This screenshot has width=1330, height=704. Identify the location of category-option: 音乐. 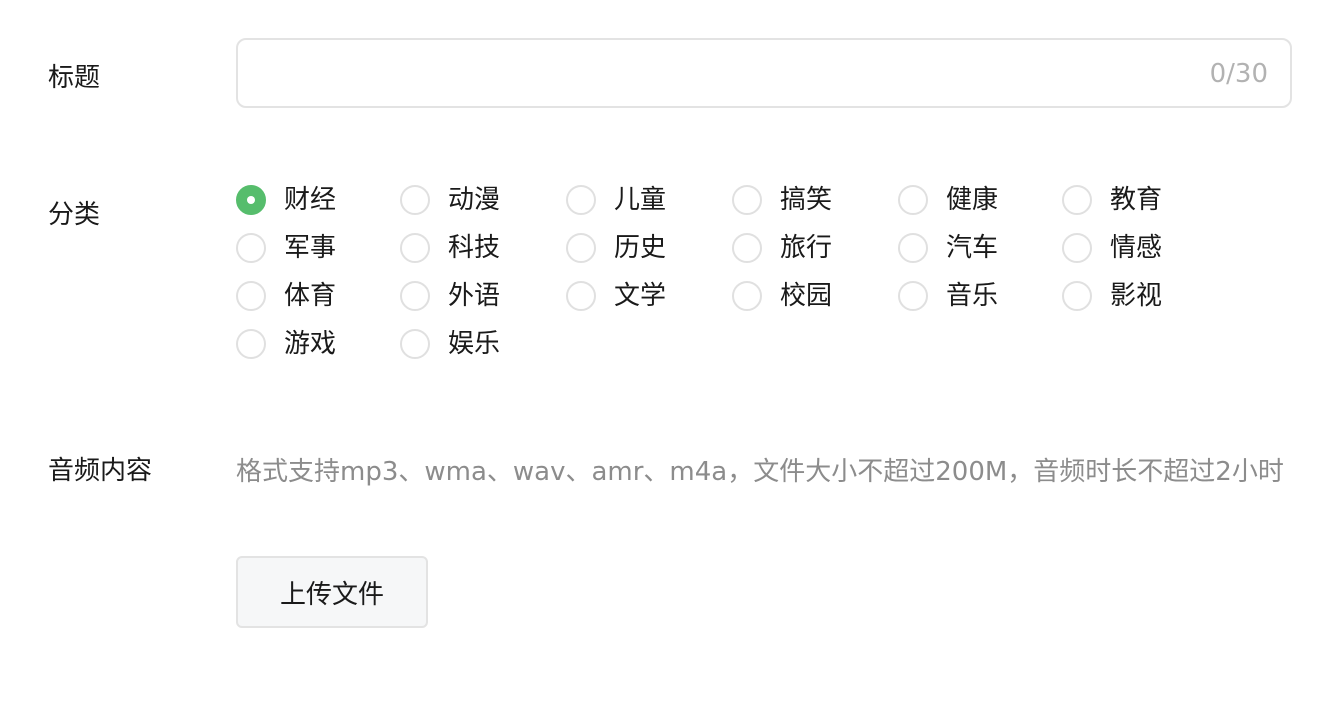
(948, 296).